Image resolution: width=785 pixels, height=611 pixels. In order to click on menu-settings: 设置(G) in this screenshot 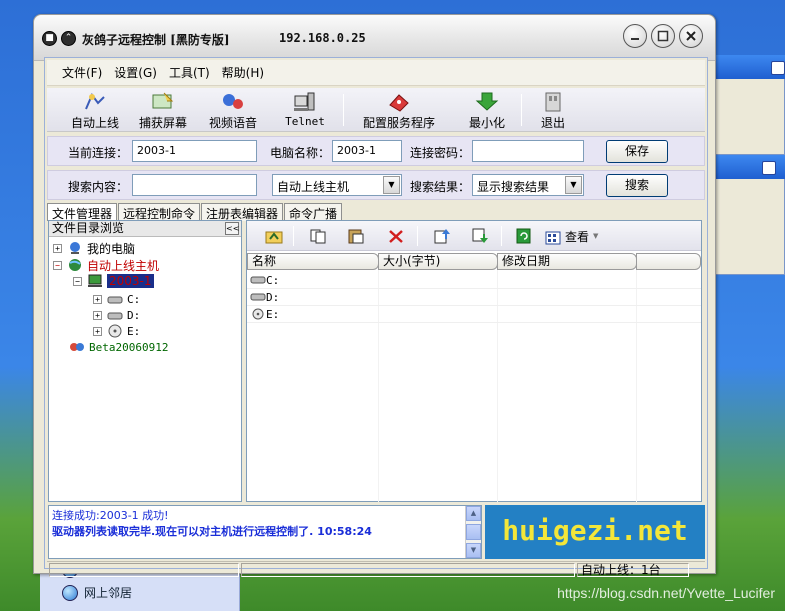, I will do `click(135, 72)`.